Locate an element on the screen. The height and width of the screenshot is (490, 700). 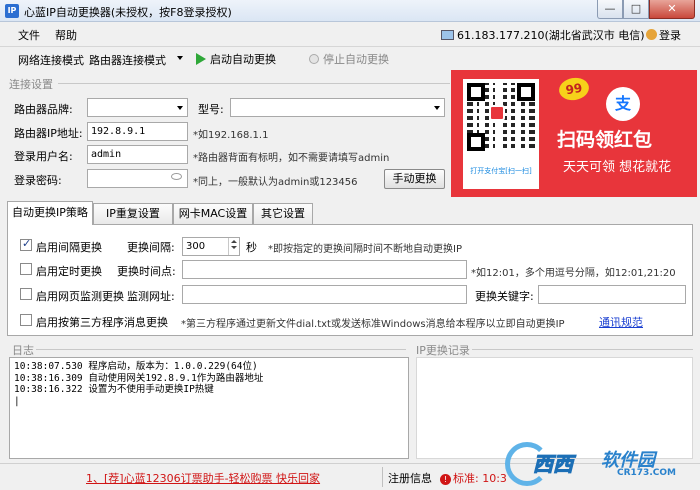
keyword-label: 更换关键字: is located at coordinates (504, 296).